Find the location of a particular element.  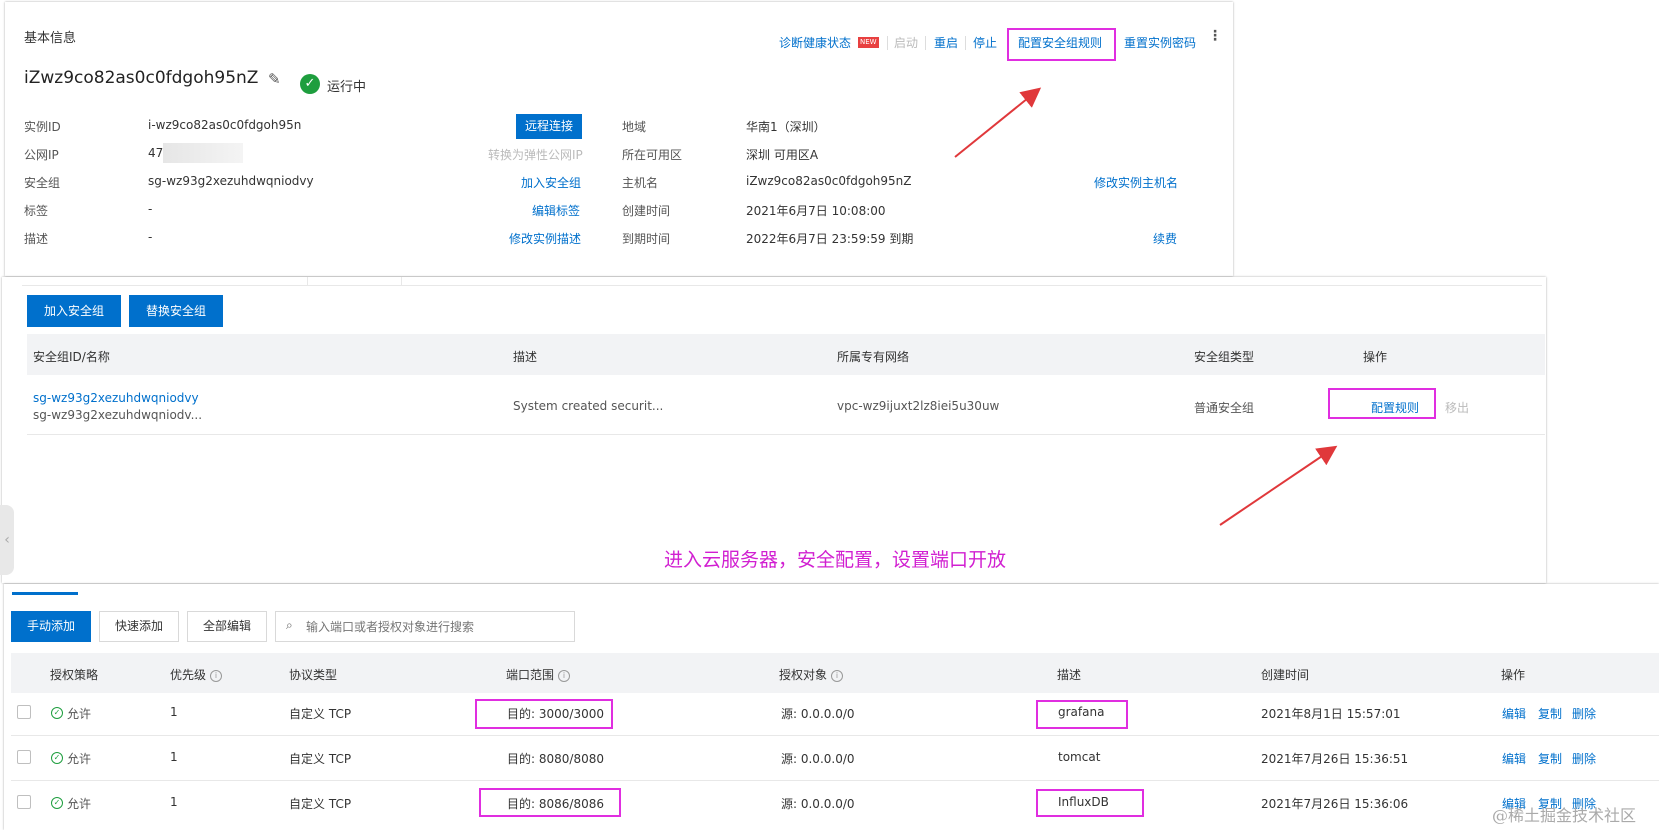

search-icon: ⌕ is located at coordinates (289, 625).